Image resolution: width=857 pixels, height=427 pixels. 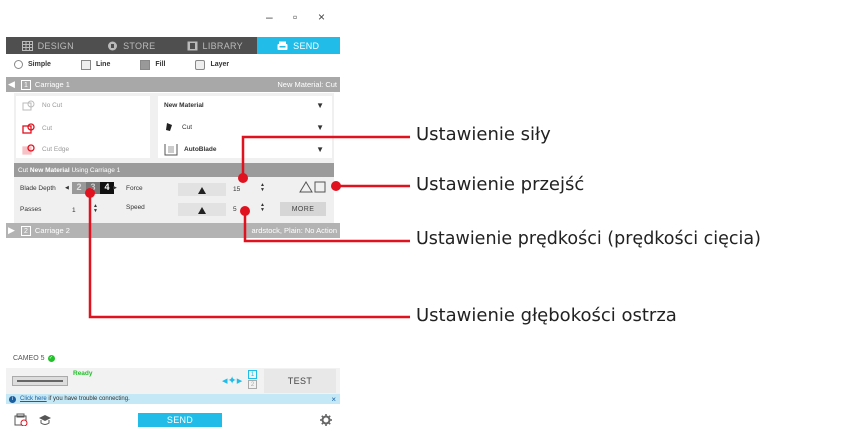 I want to click on tab-design: DESIGN, so click(x=48, y=45).